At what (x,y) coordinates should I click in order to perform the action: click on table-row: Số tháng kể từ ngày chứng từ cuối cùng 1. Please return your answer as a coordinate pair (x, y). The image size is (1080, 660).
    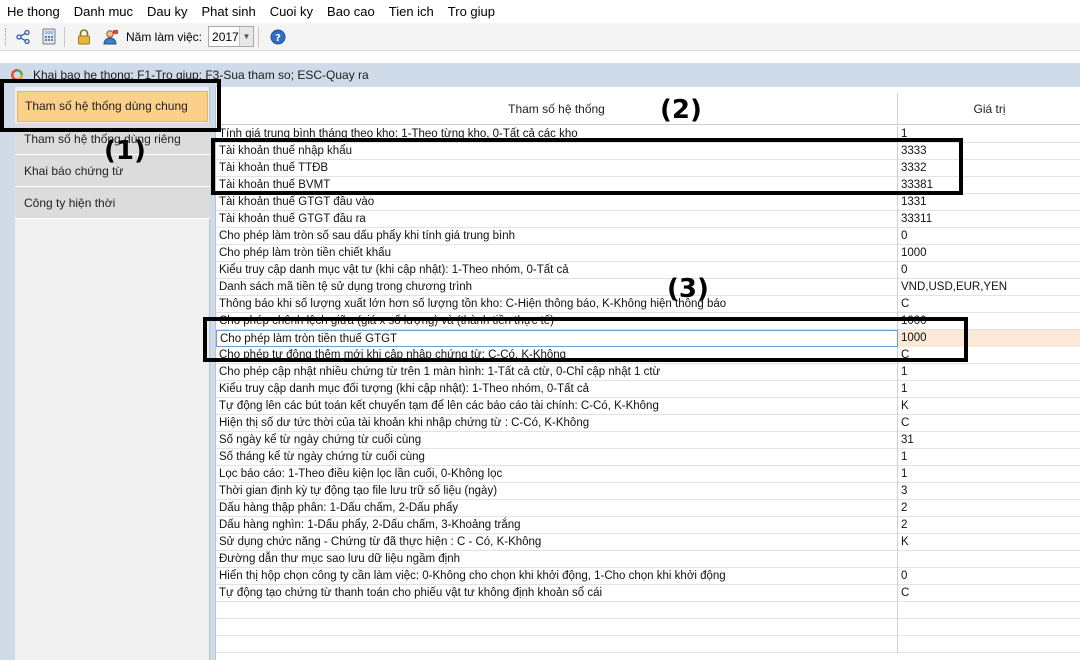
    Looking at the image, I should click on (648, 457).